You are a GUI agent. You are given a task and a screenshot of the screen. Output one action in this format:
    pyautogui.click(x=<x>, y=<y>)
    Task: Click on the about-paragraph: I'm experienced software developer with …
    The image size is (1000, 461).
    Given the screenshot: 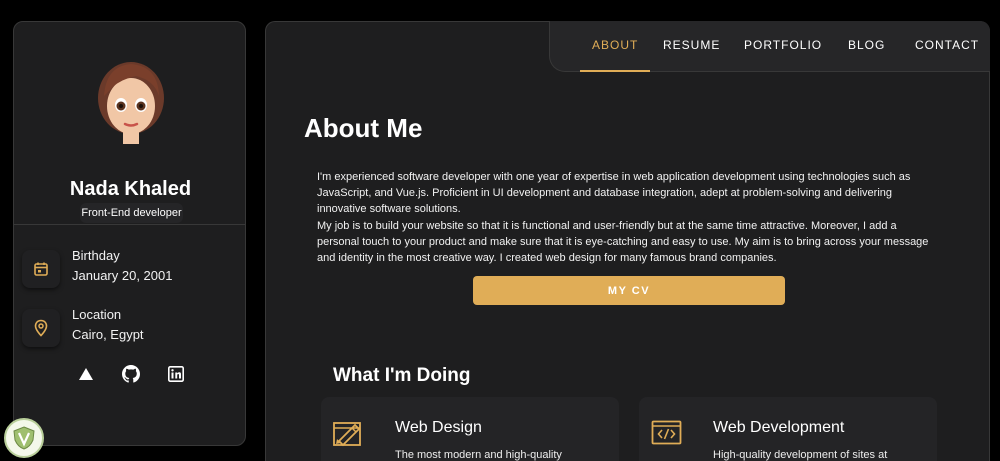 What is the action you would take?
    pyautogui.click(x=614, y=193)
    